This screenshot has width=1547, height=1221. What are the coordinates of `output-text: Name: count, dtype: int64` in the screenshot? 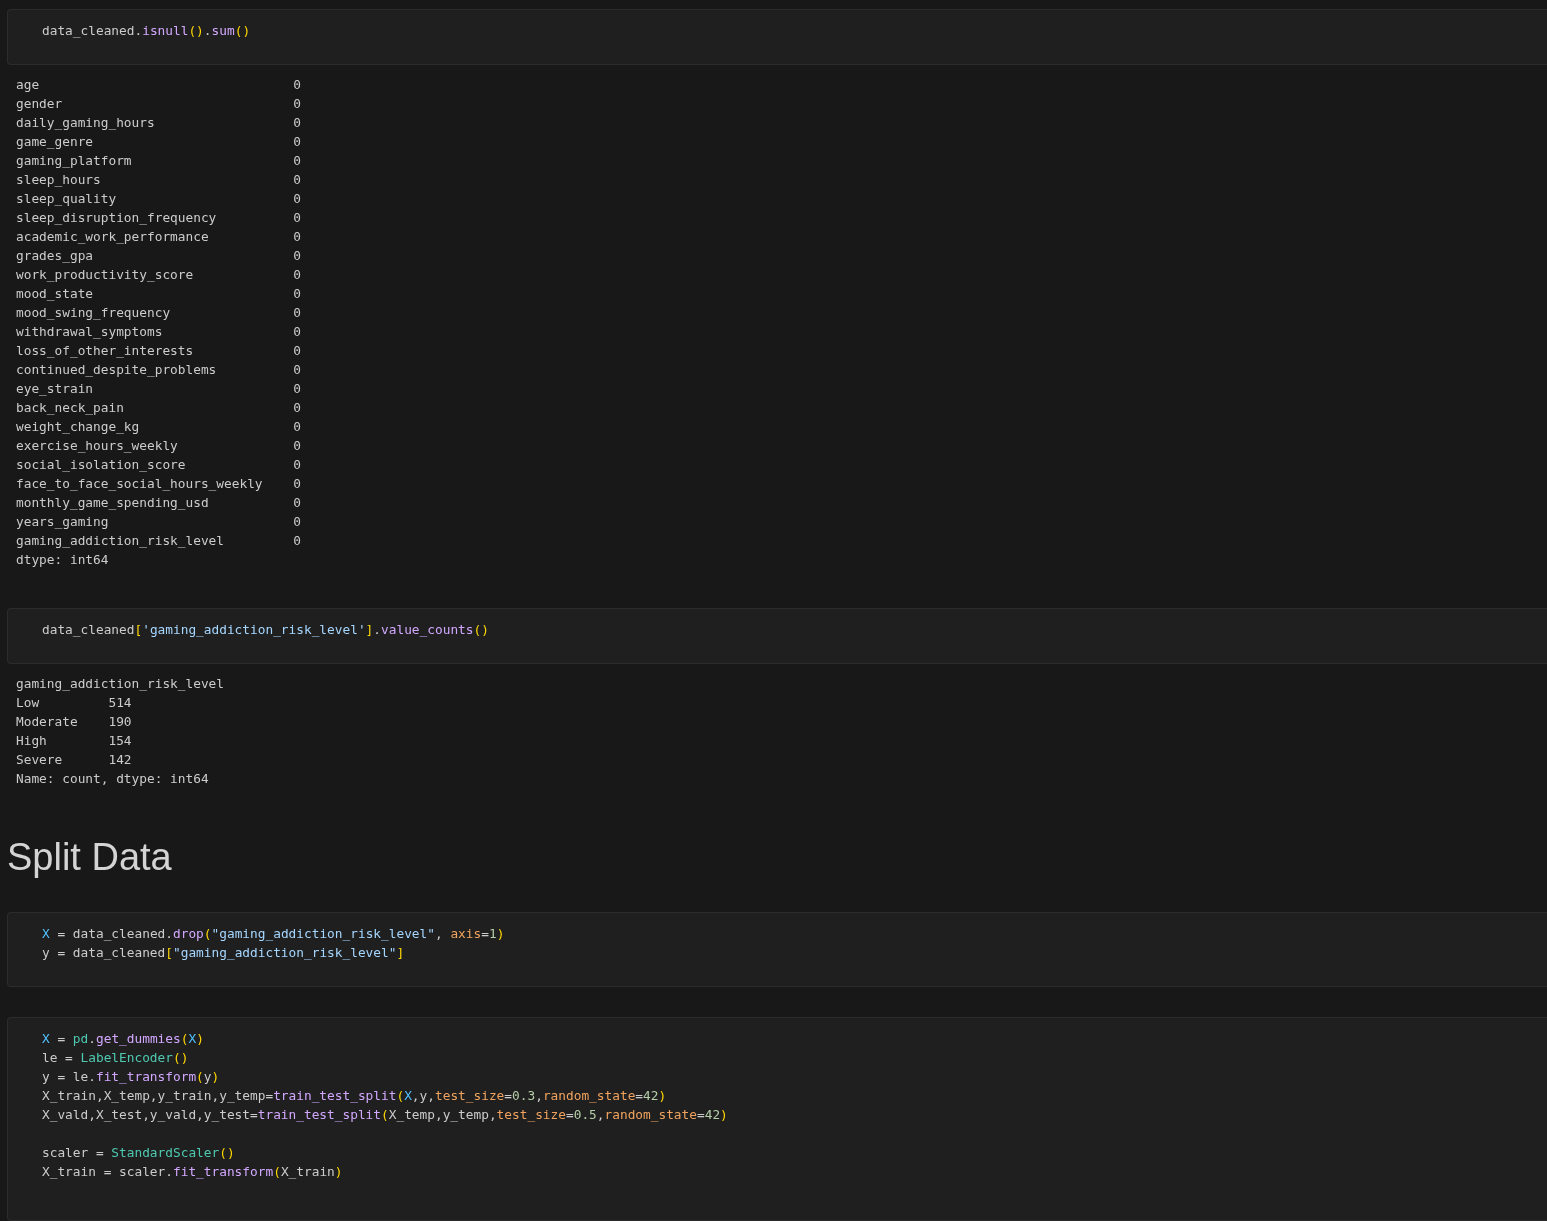 It's located at (112, 779).